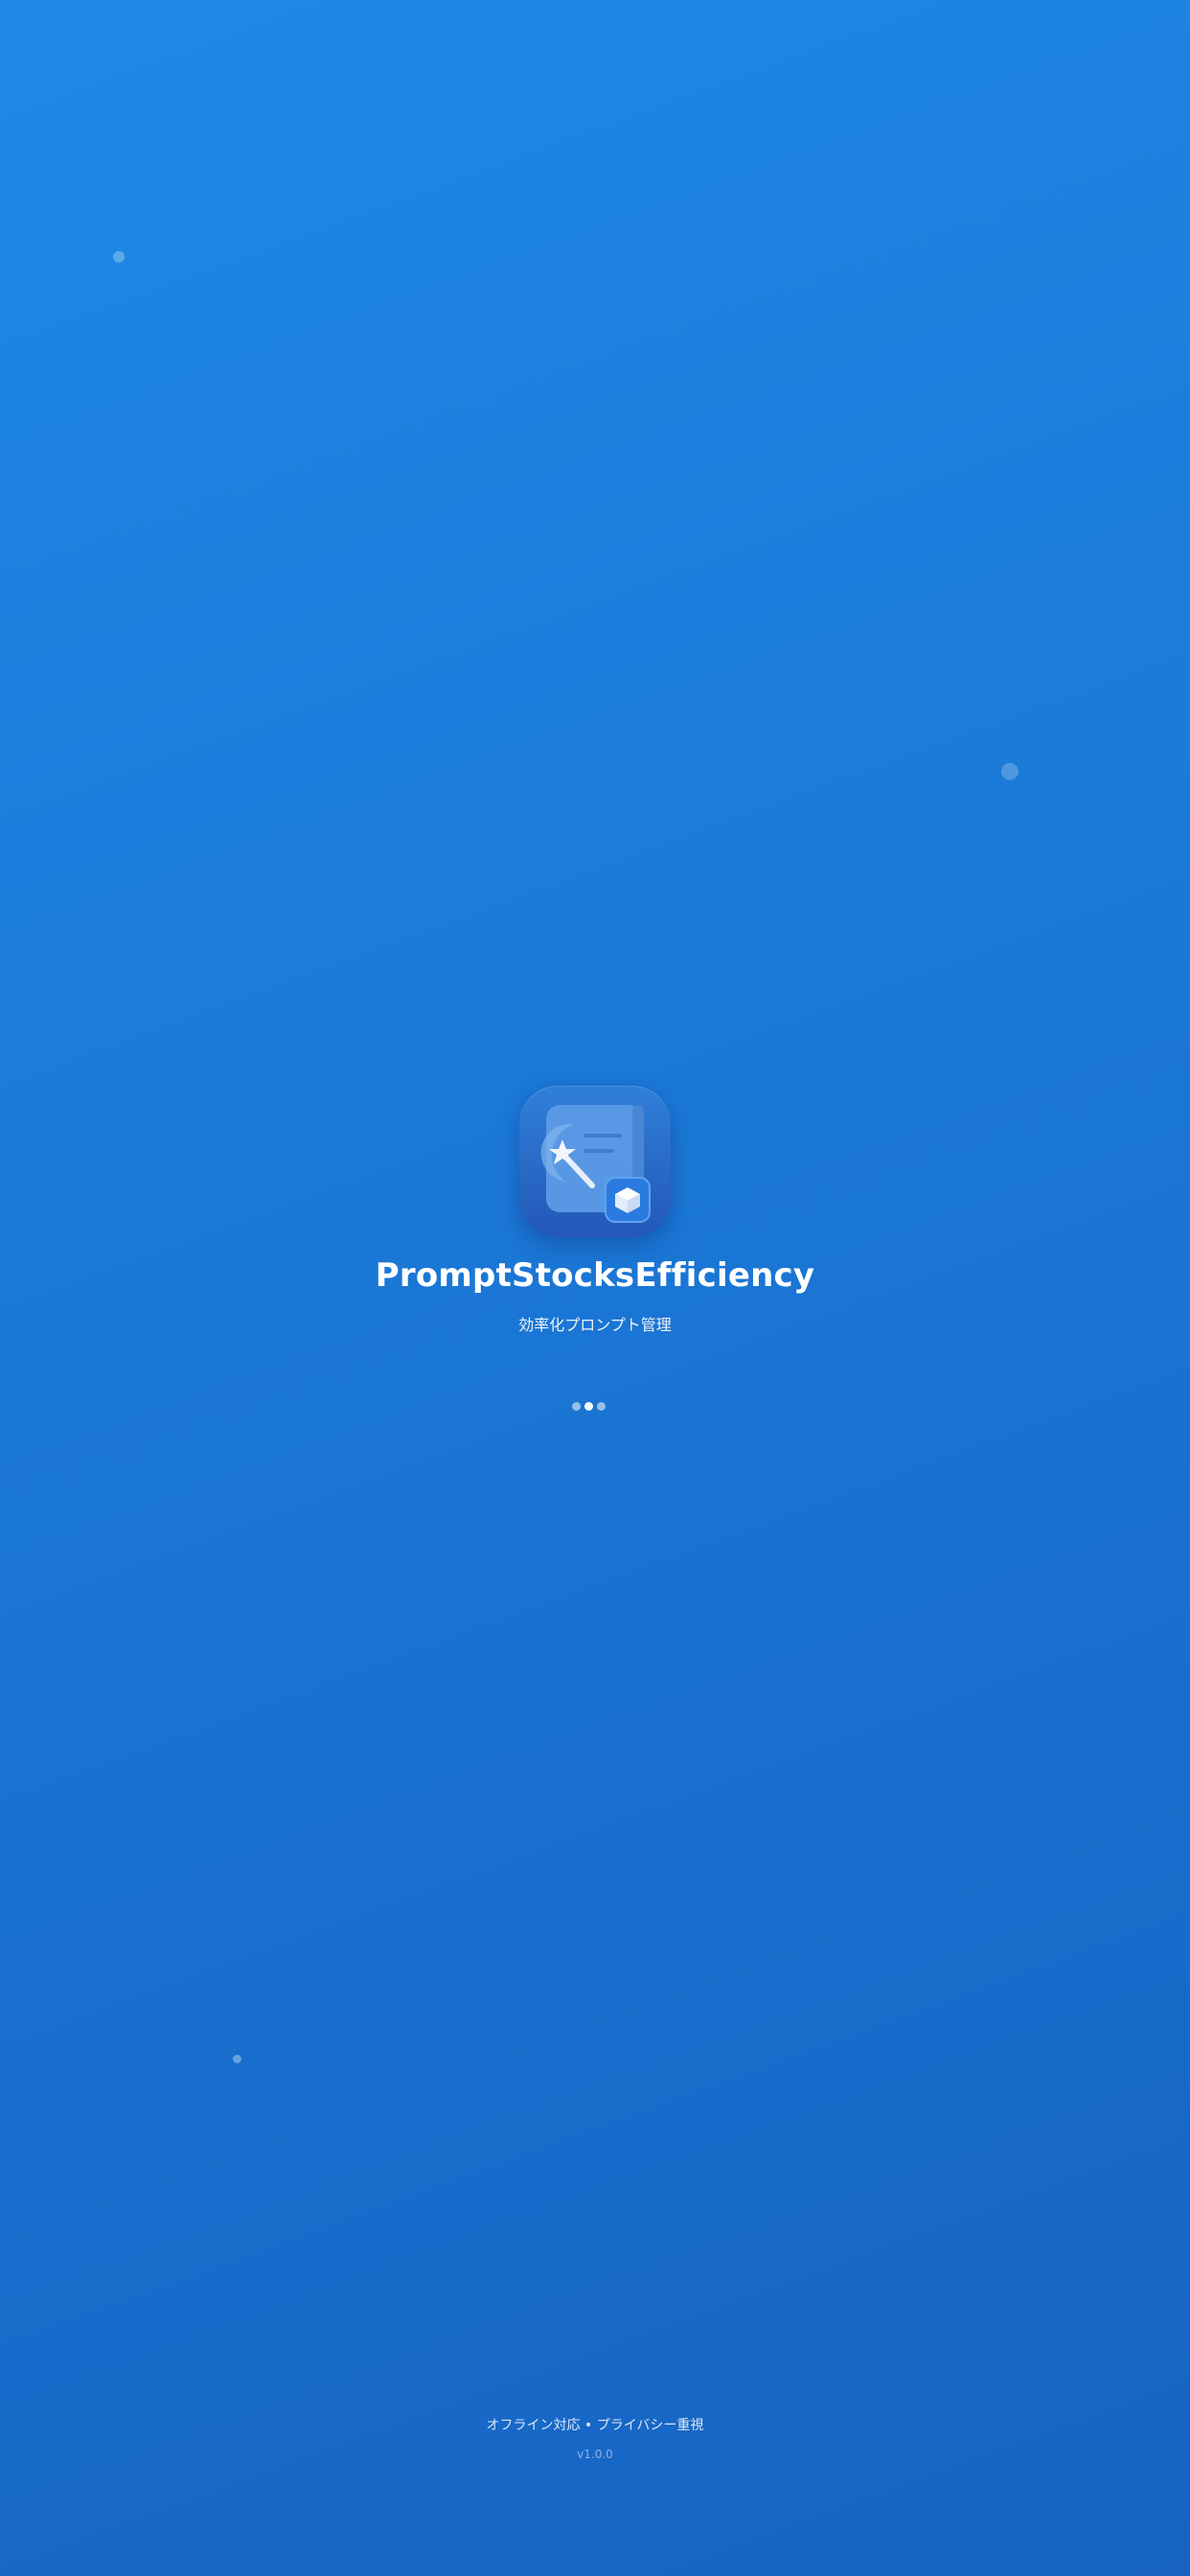 Image resolution: width=1190 pixels, height=2576 pixels. I want to click on loading-indicator, so click(589, 1406).